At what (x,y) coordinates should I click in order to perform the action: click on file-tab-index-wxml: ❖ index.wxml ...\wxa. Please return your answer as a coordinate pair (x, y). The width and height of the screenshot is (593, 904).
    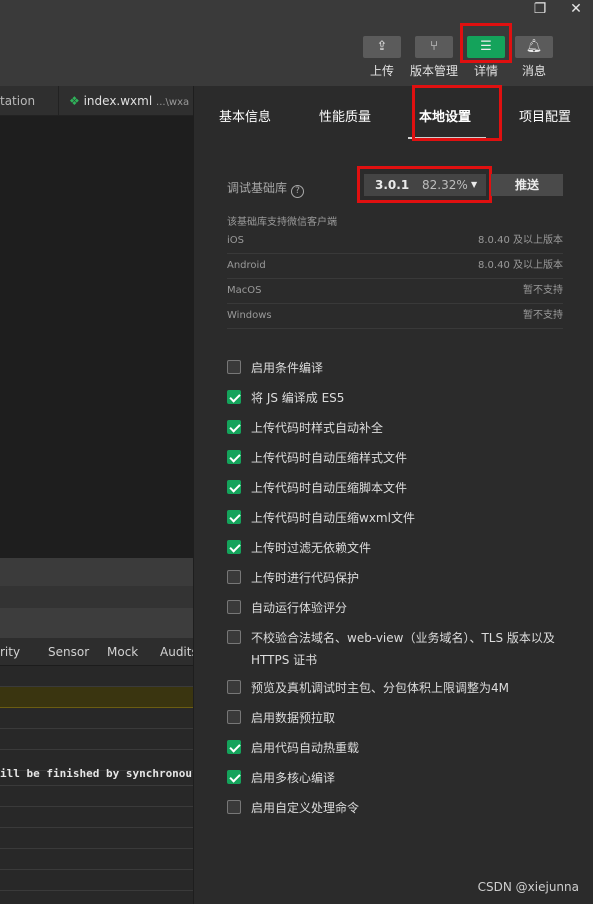
    Looking at the image, I should click on (123, 101).